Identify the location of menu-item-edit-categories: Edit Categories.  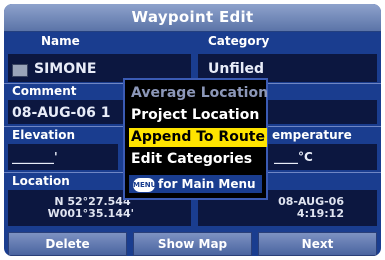
(191, 159).